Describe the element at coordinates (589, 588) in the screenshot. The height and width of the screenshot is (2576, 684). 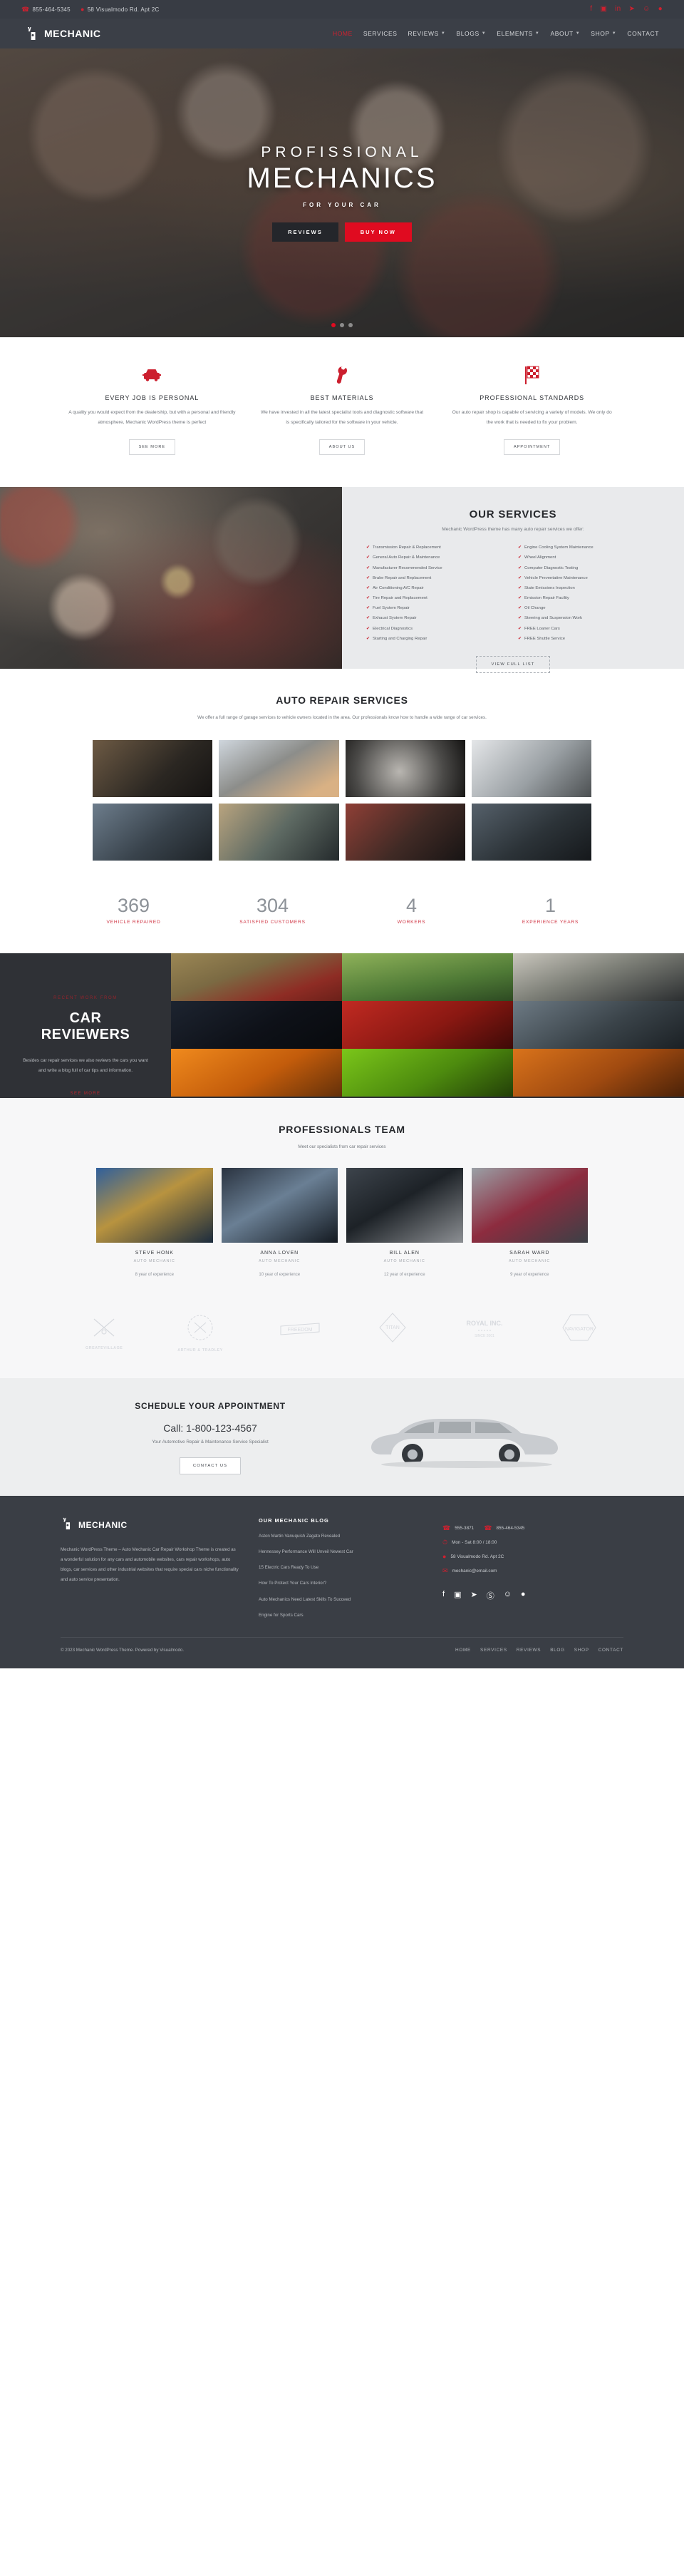
I see `service-item: ✔ State Emissions Inspection` at that location.